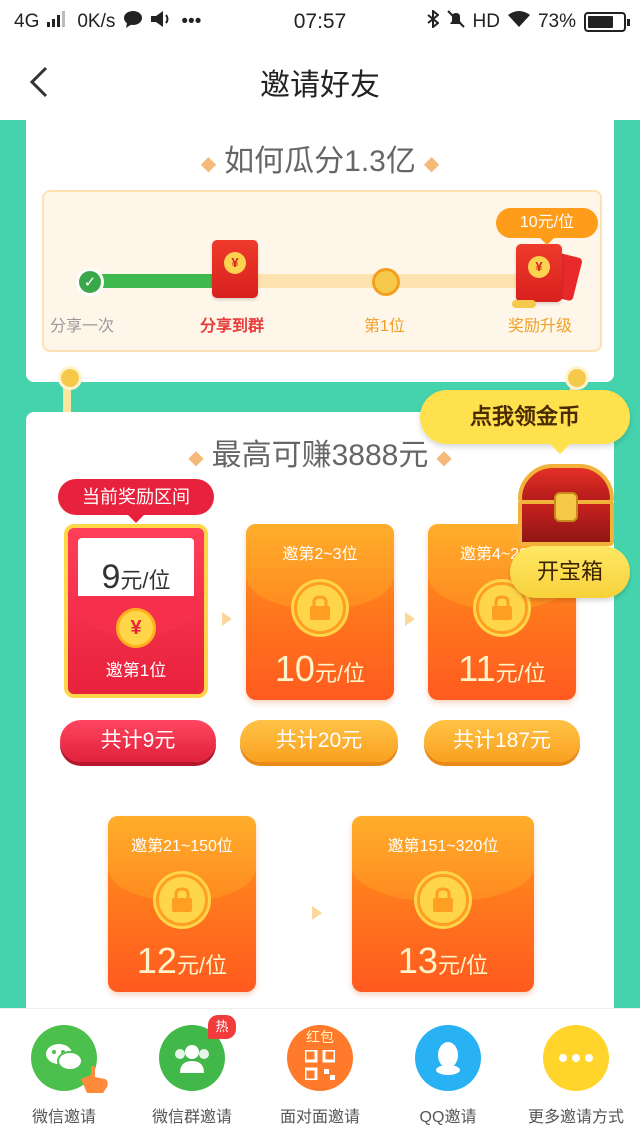  What do you see at coordinates (320, 85) in the screenshot?
I see `page-title: 邀请好友` at bounding box center [320, 85].